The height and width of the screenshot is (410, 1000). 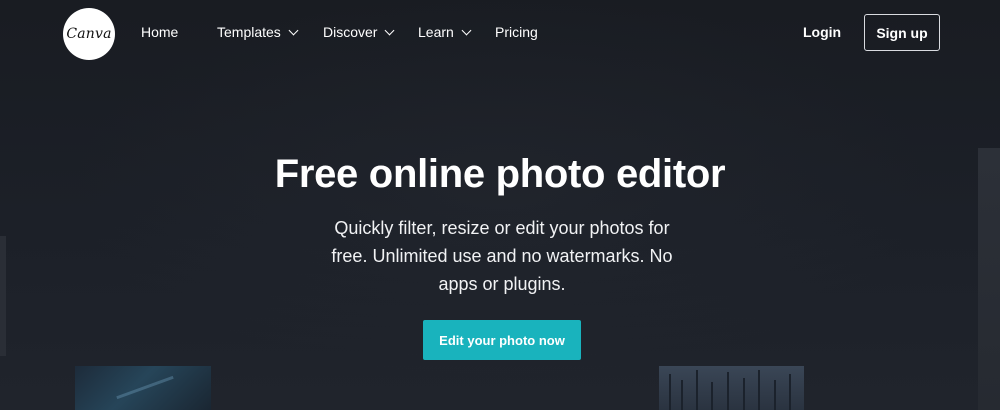 What do you see at coordinates (143, 388) in the screenshot?
I see `background-photo-thumbnail-left` at bounding box center [143, 388].